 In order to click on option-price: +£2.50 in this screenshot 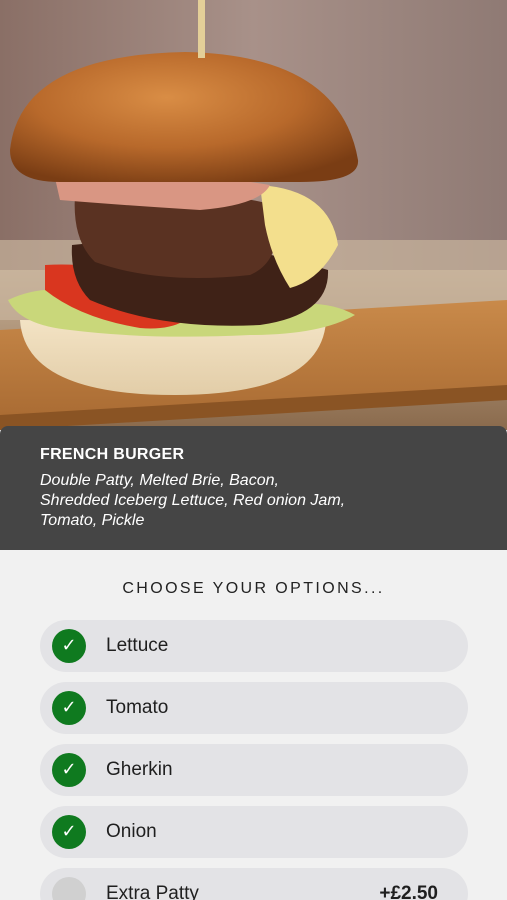, I will do `click(408, 891)`.